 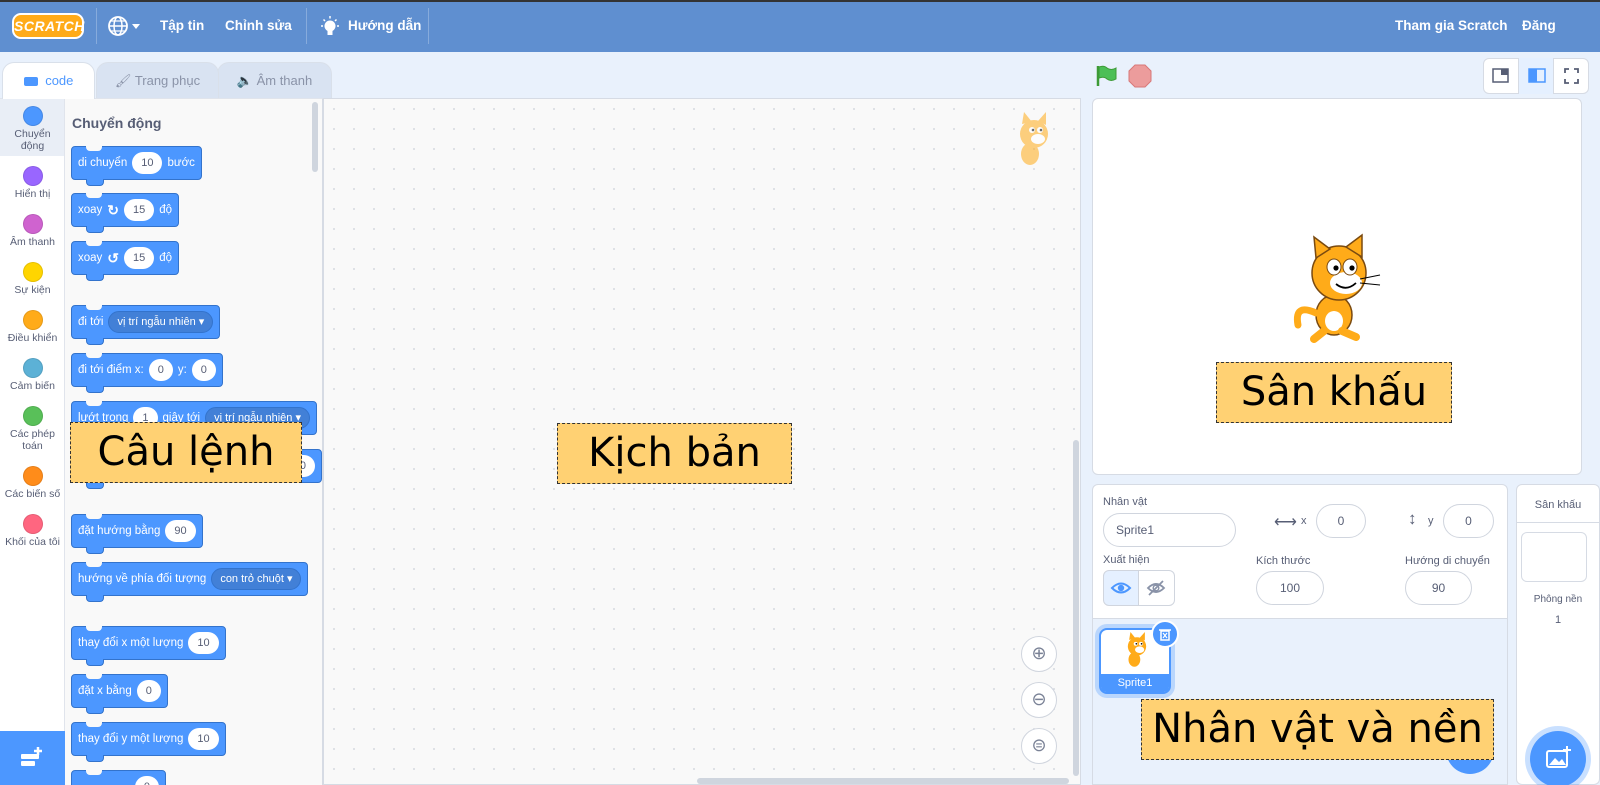 I want to click on fullscreen-button, so click(x=1571, y=76).